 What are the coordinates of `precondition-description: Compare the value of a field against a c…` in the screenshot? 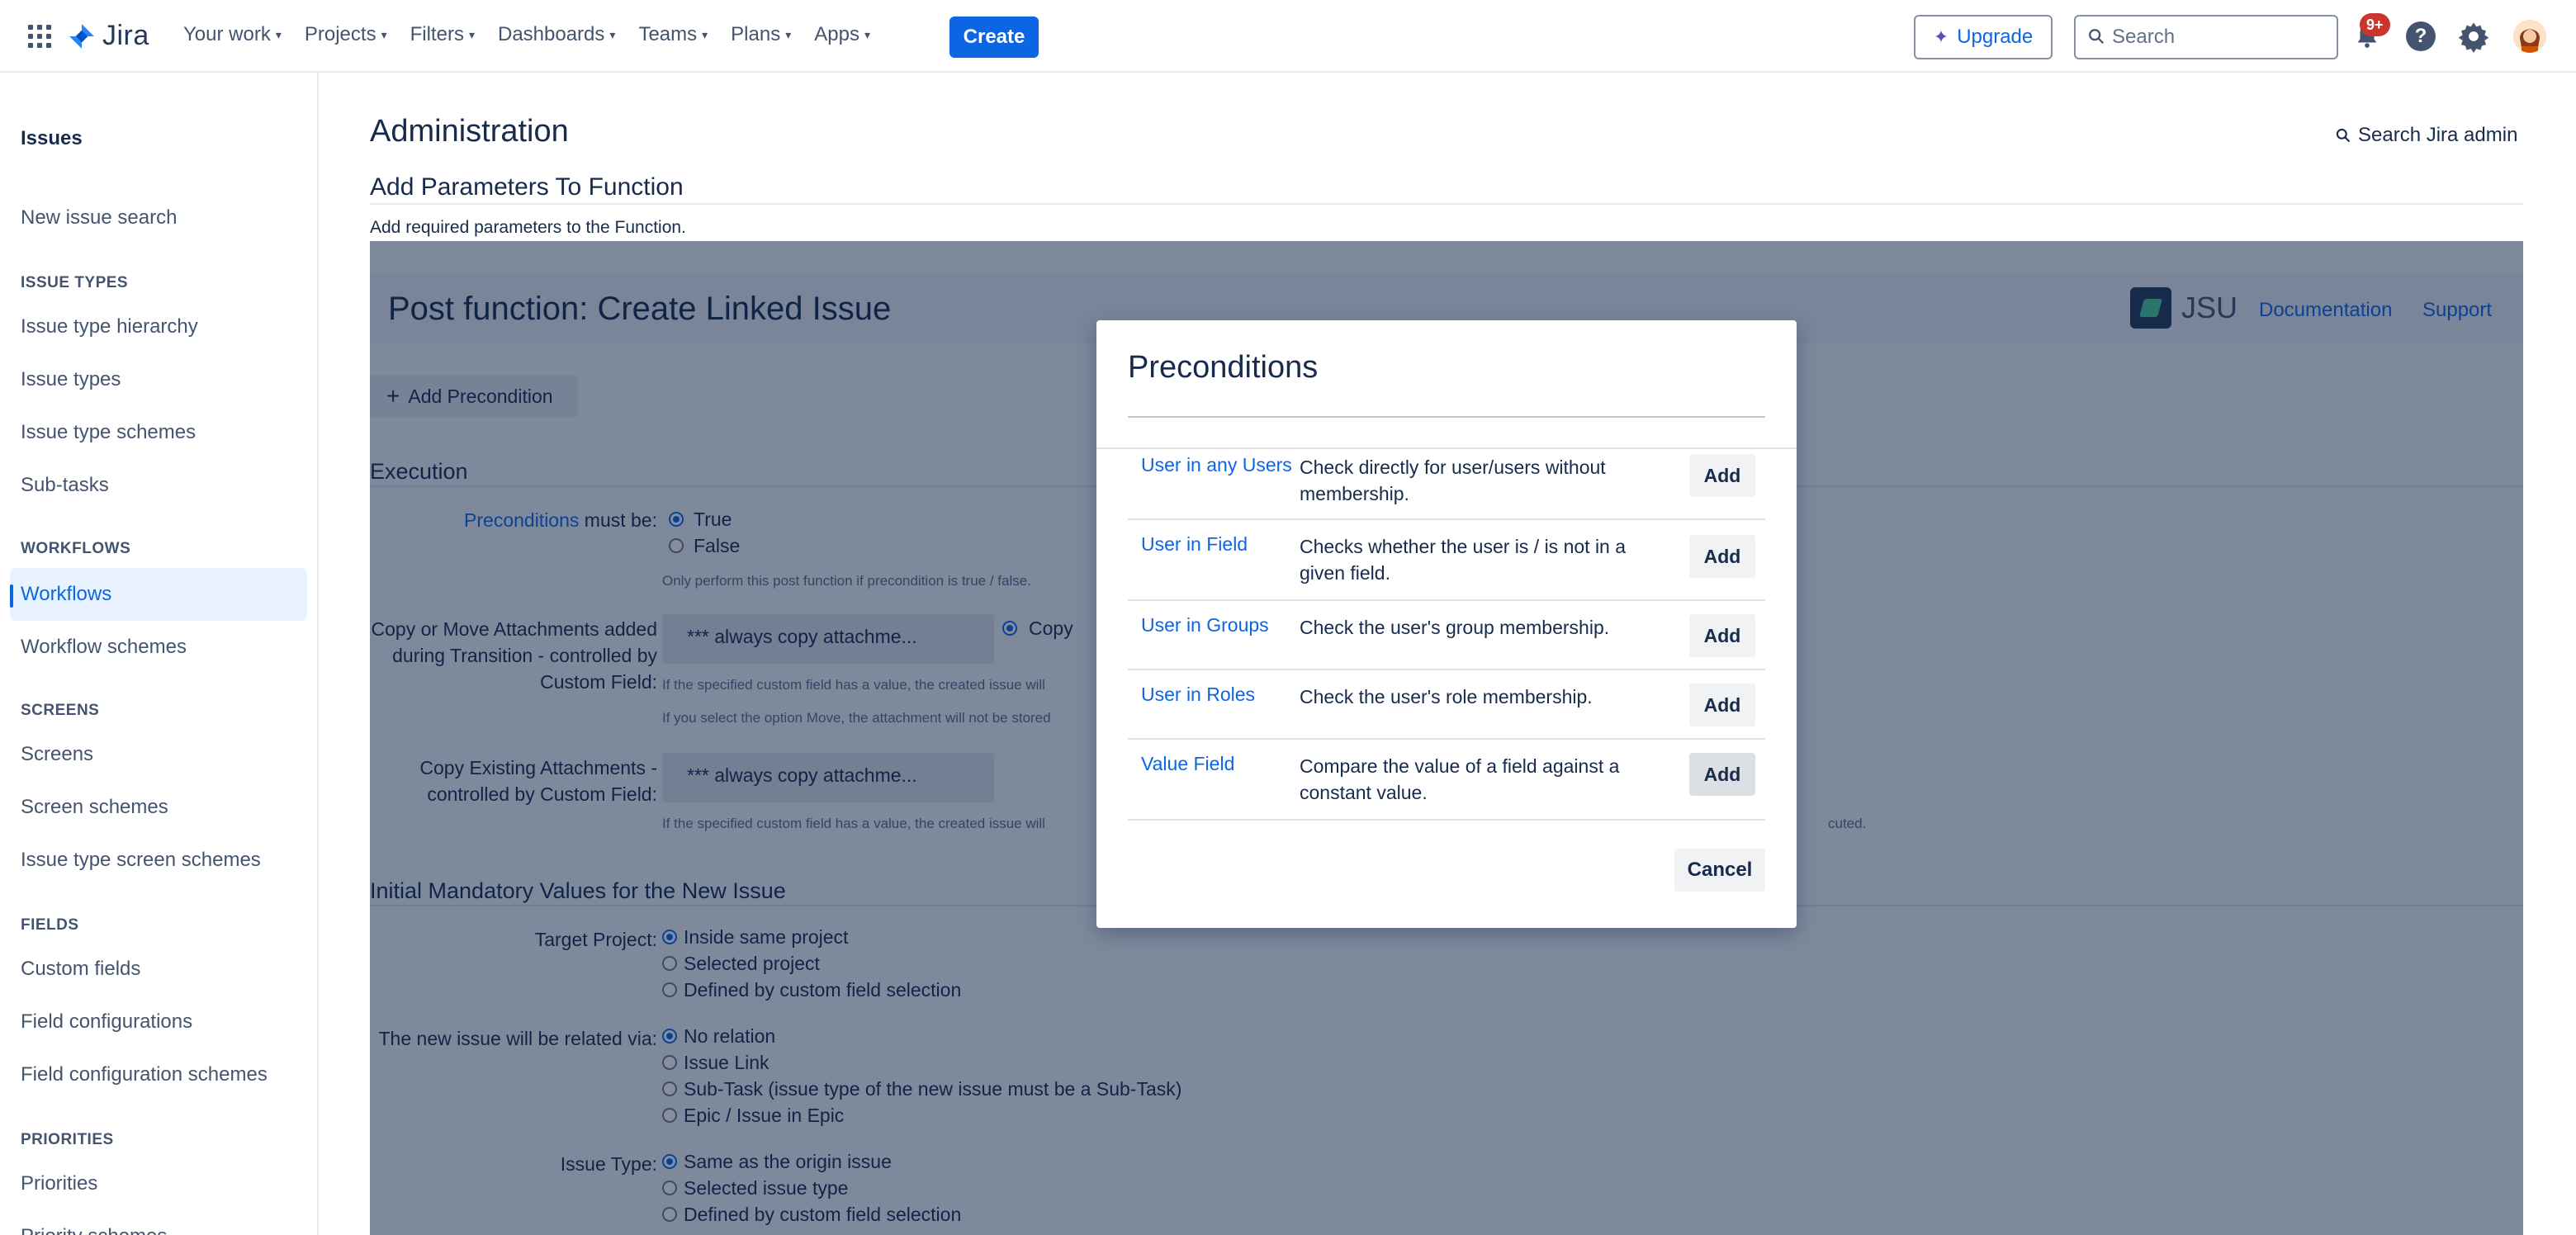 It's located at (1460, 779).